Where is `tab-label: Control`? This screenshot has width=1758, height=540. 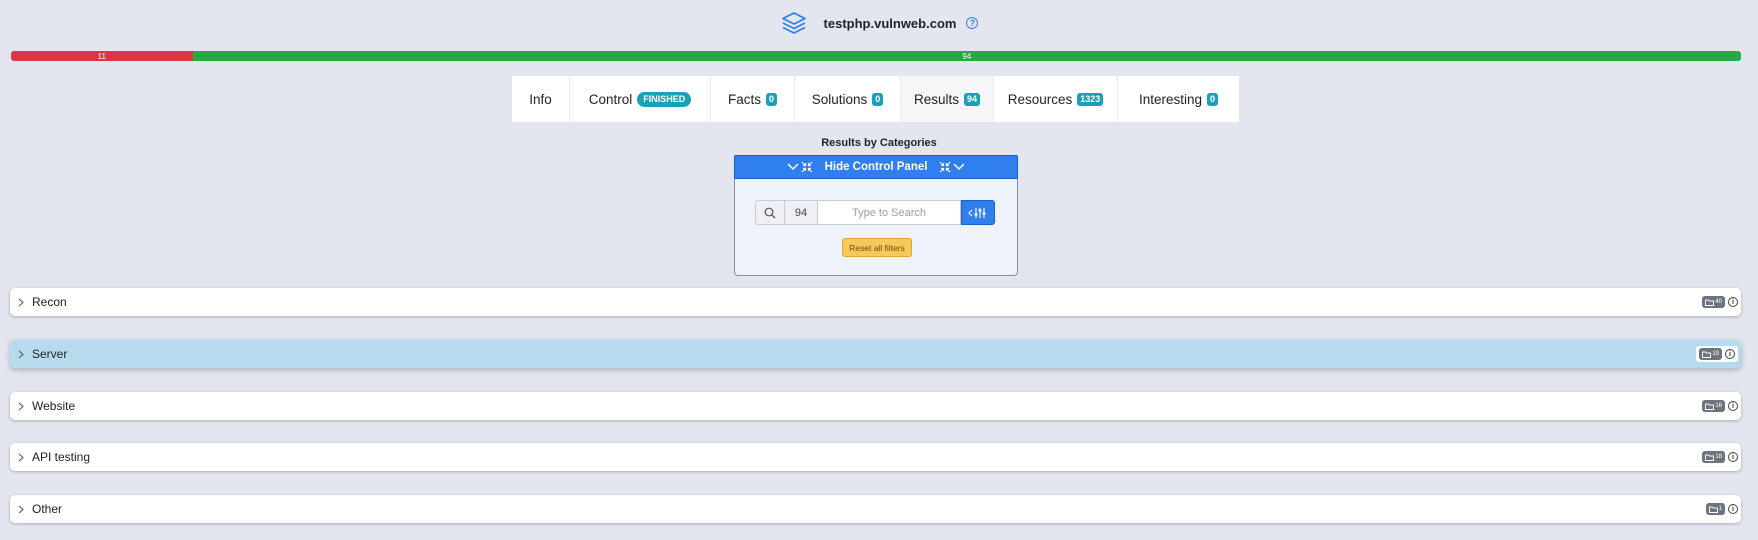
tab-label: Control is located at coordinates (610, 99).